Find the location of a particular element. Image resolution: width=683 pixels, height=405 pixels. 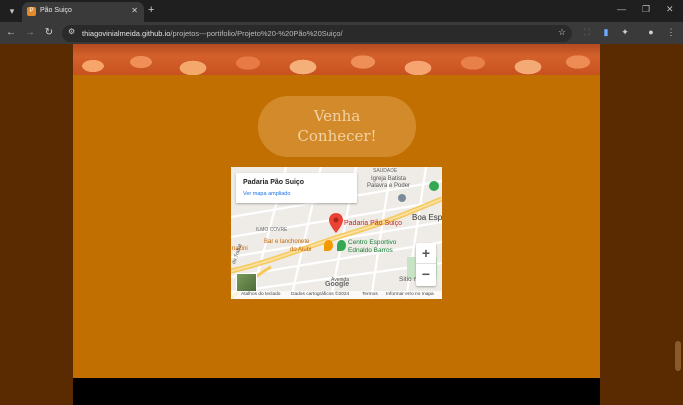

scrollbar-thumb is located at coordinates (678, 356).